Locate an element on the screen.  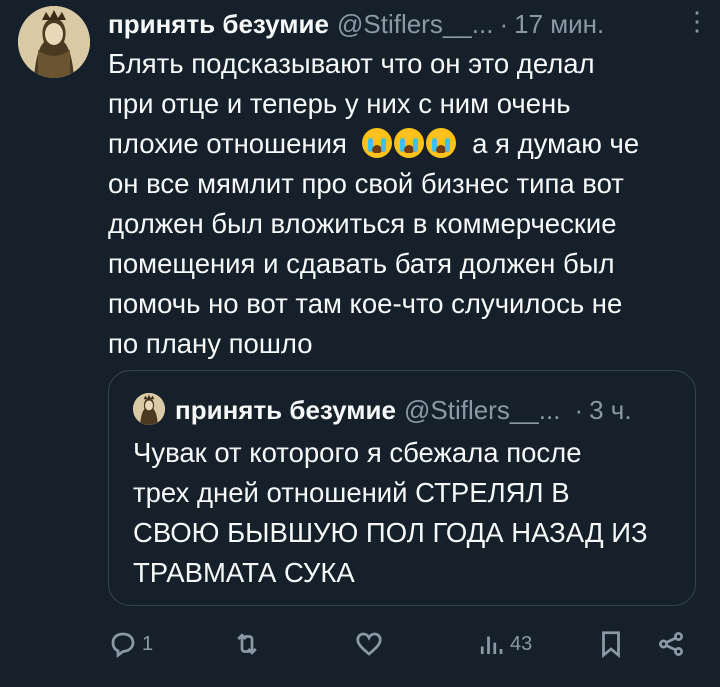
bookmark-button is located at coordinates (611, 644).